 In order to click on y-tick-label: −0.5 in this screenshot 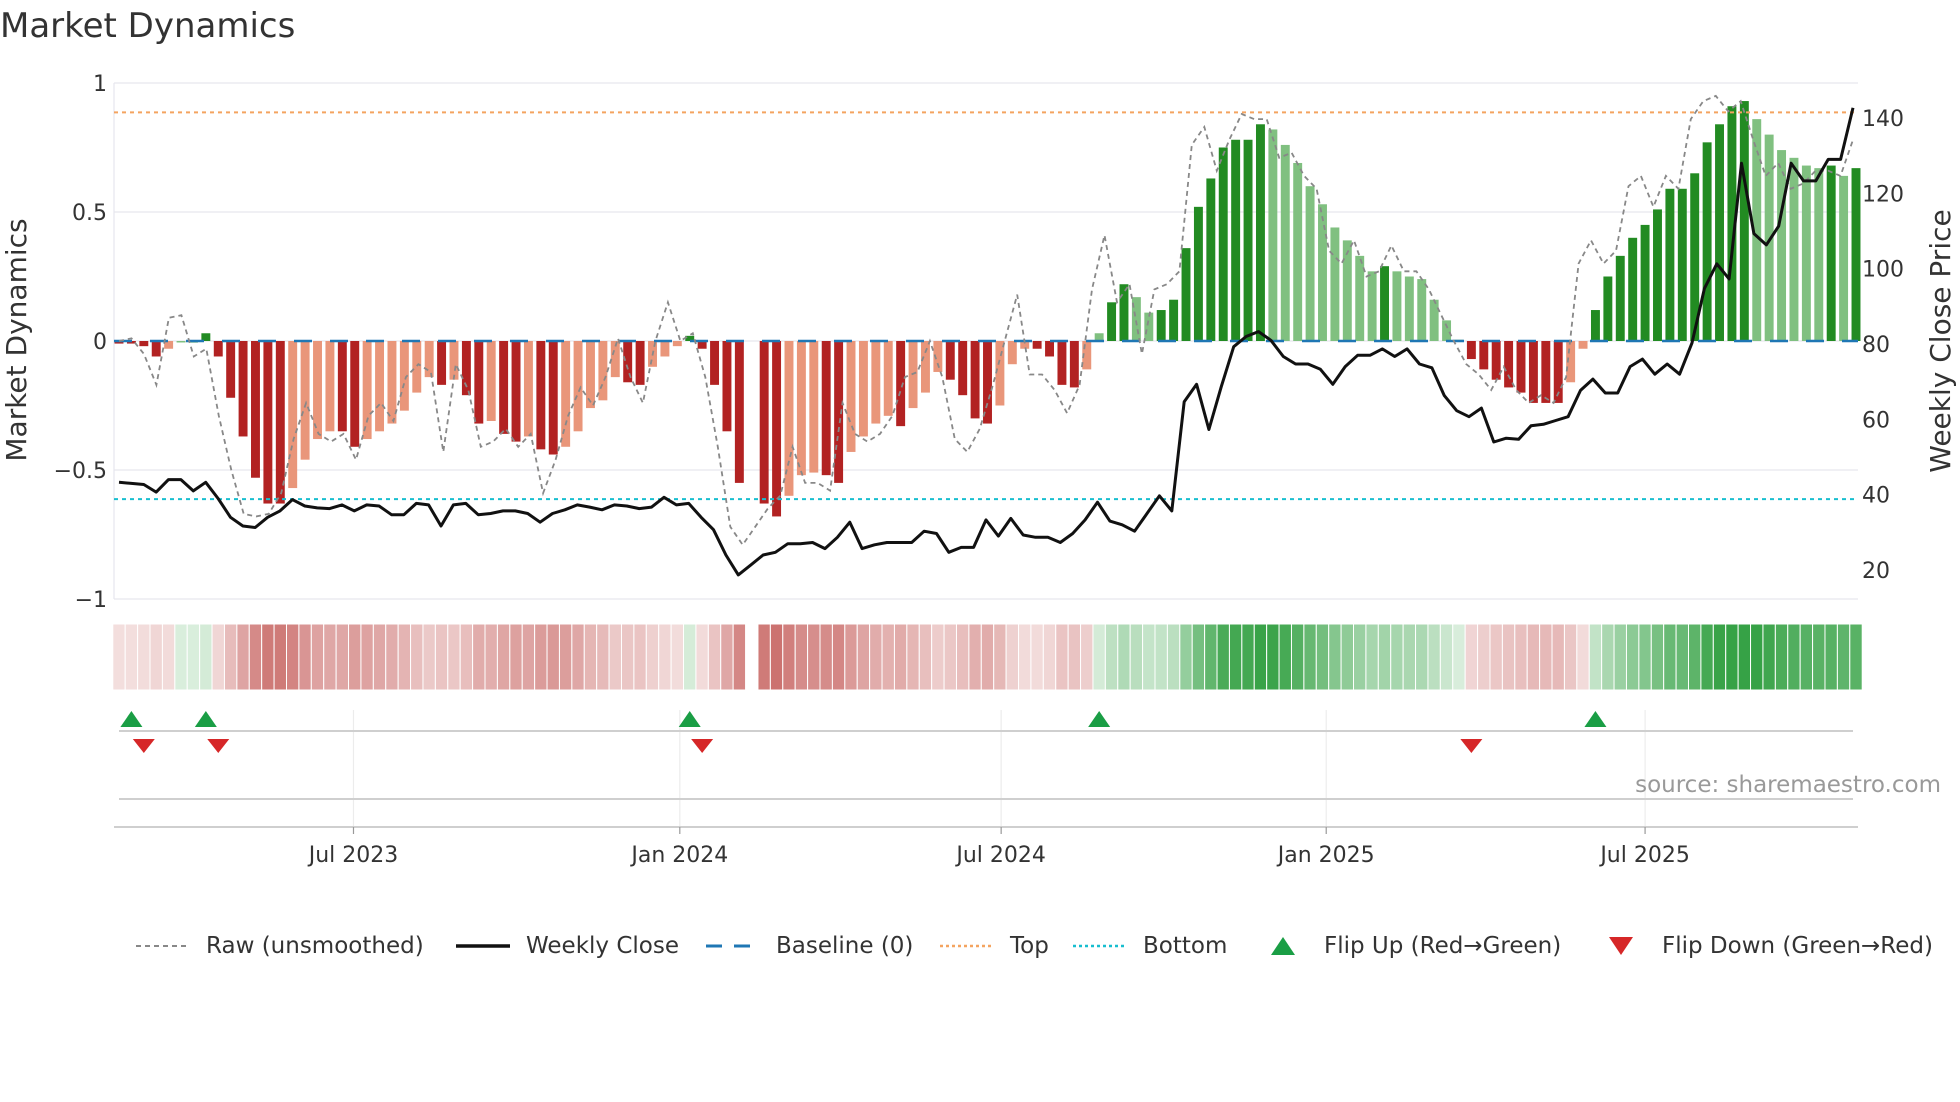, I will do `click(80, 471)`.